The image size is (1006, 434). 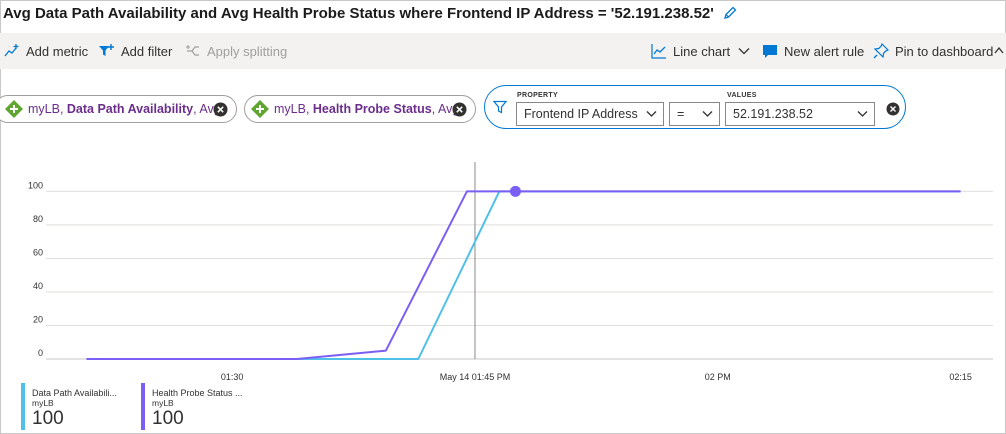 I want to click on values-dropdown: 52.191.238.52, so click(x=800, y=114).